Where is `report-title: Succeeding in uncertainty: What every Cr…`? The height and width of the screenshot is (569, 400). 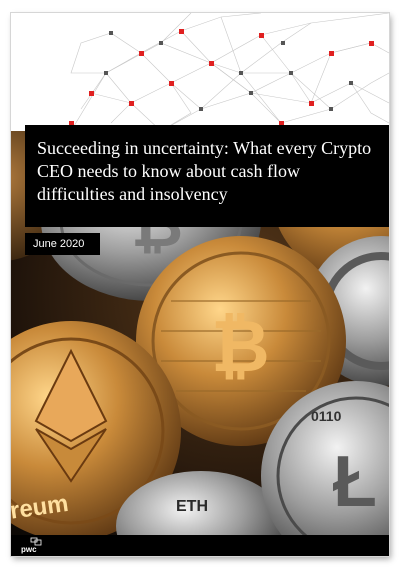
report-title: Succeeding in uncertainty: What every Cr… is located at coordinates (204, 171).